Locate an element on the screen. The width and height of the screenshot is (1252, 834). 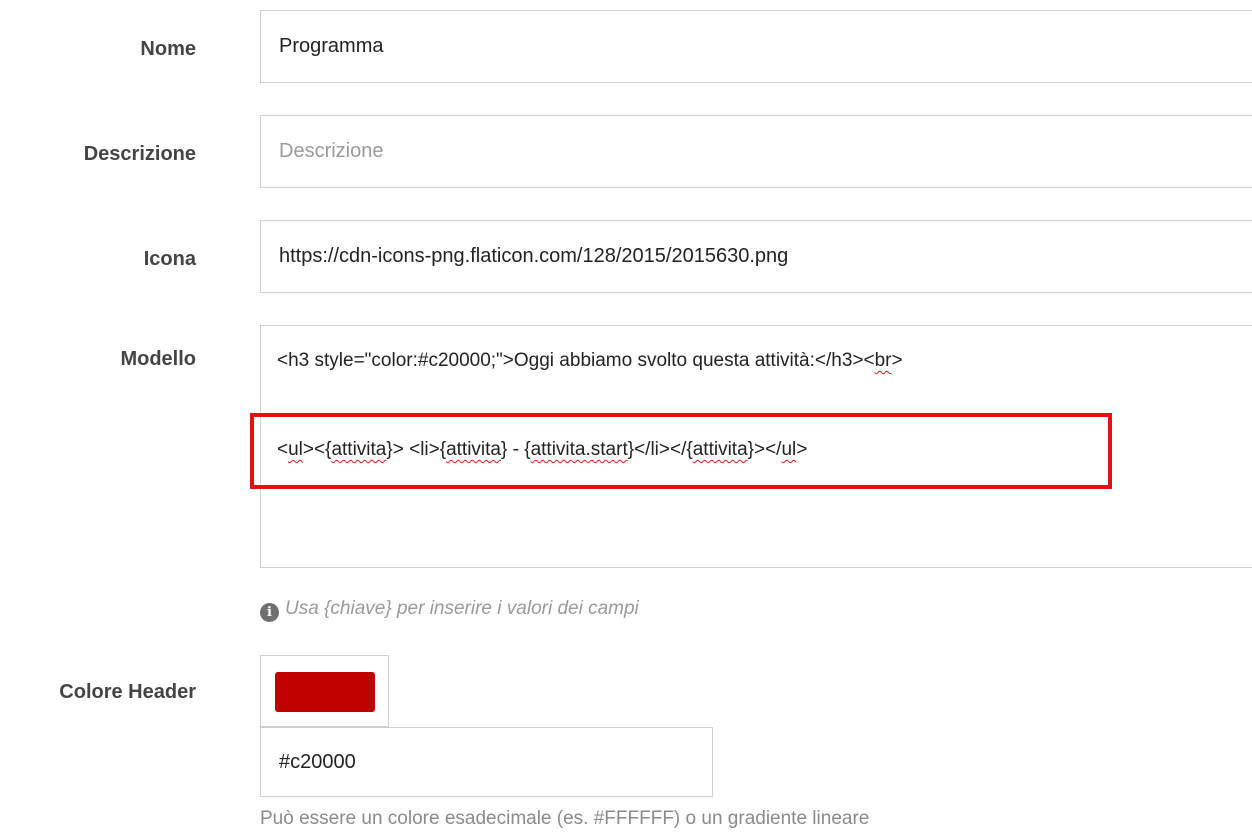
code-text: > is located at coordinates (897, 360).